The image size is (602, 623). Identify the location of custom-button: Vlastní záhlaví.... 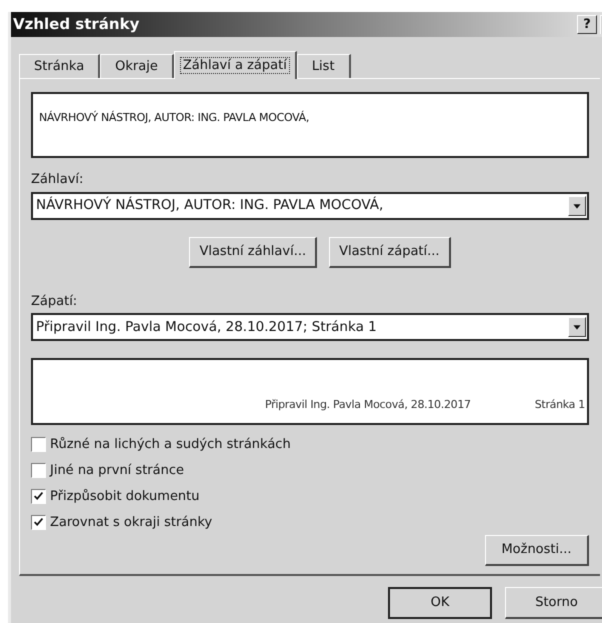
(253, 252).